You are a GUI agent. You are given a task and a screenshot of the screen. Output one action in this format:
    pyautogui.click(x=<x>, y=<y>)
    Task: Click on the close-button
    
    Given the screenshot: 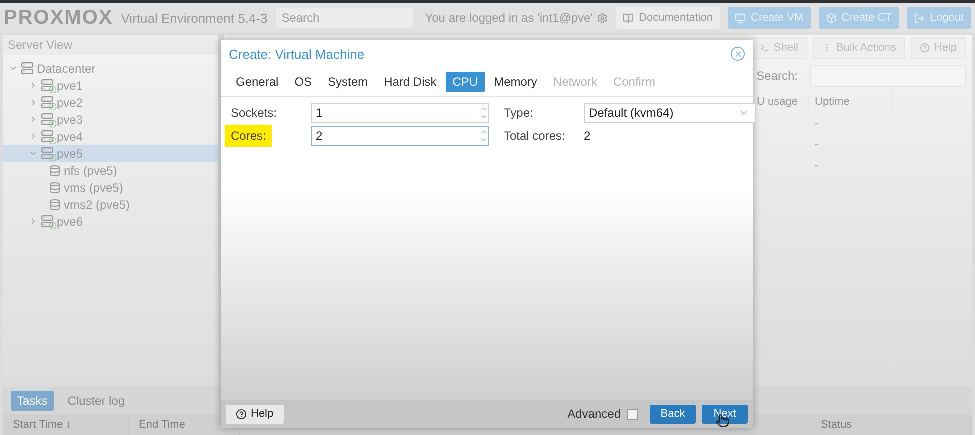 What is the action you would take?
    pyautogui.click(x=738, y=54)
    